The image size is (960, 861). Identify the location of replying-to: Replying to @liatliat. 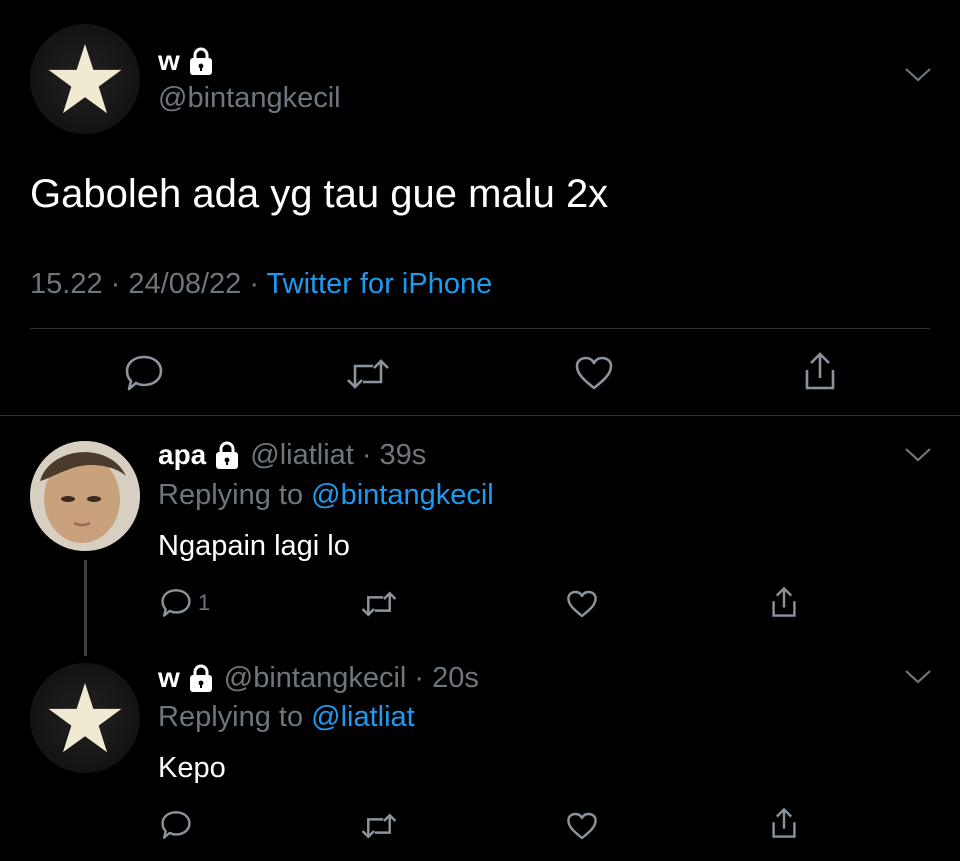
(286, 717).